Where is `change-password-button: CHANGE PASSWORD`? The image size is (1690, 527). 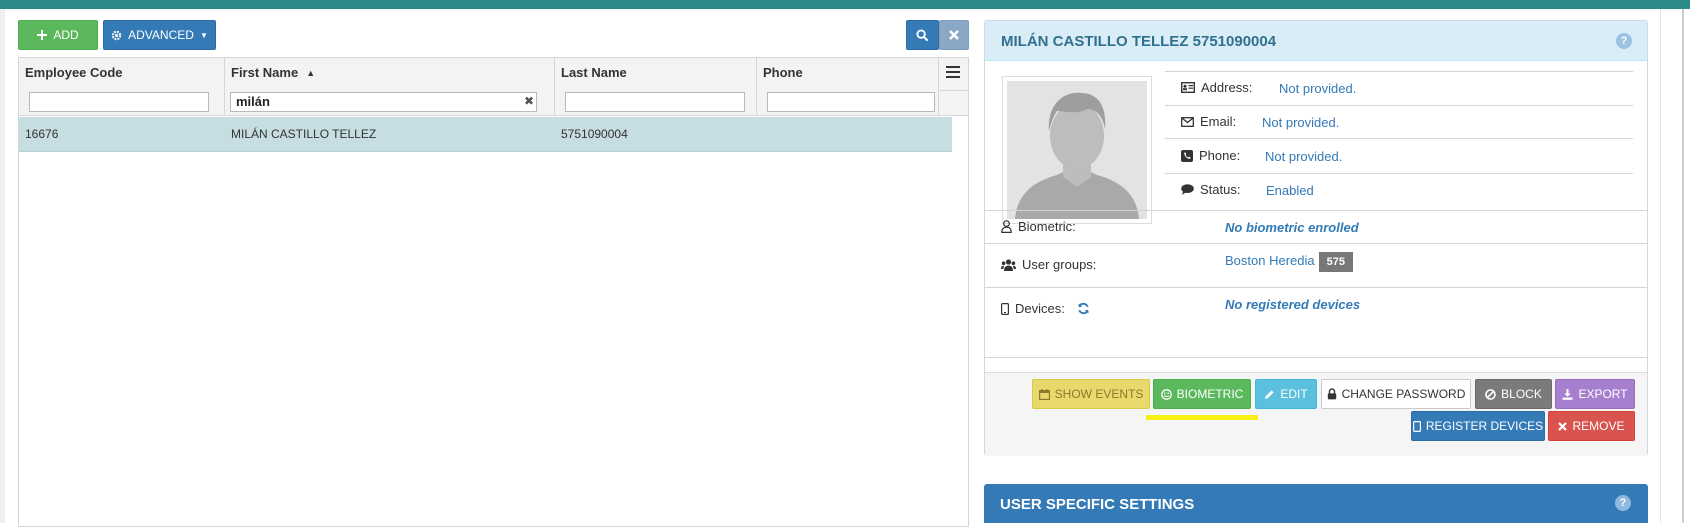
change-password-button: CHANGE PASSWORD is located at coordinates (1396, 394).